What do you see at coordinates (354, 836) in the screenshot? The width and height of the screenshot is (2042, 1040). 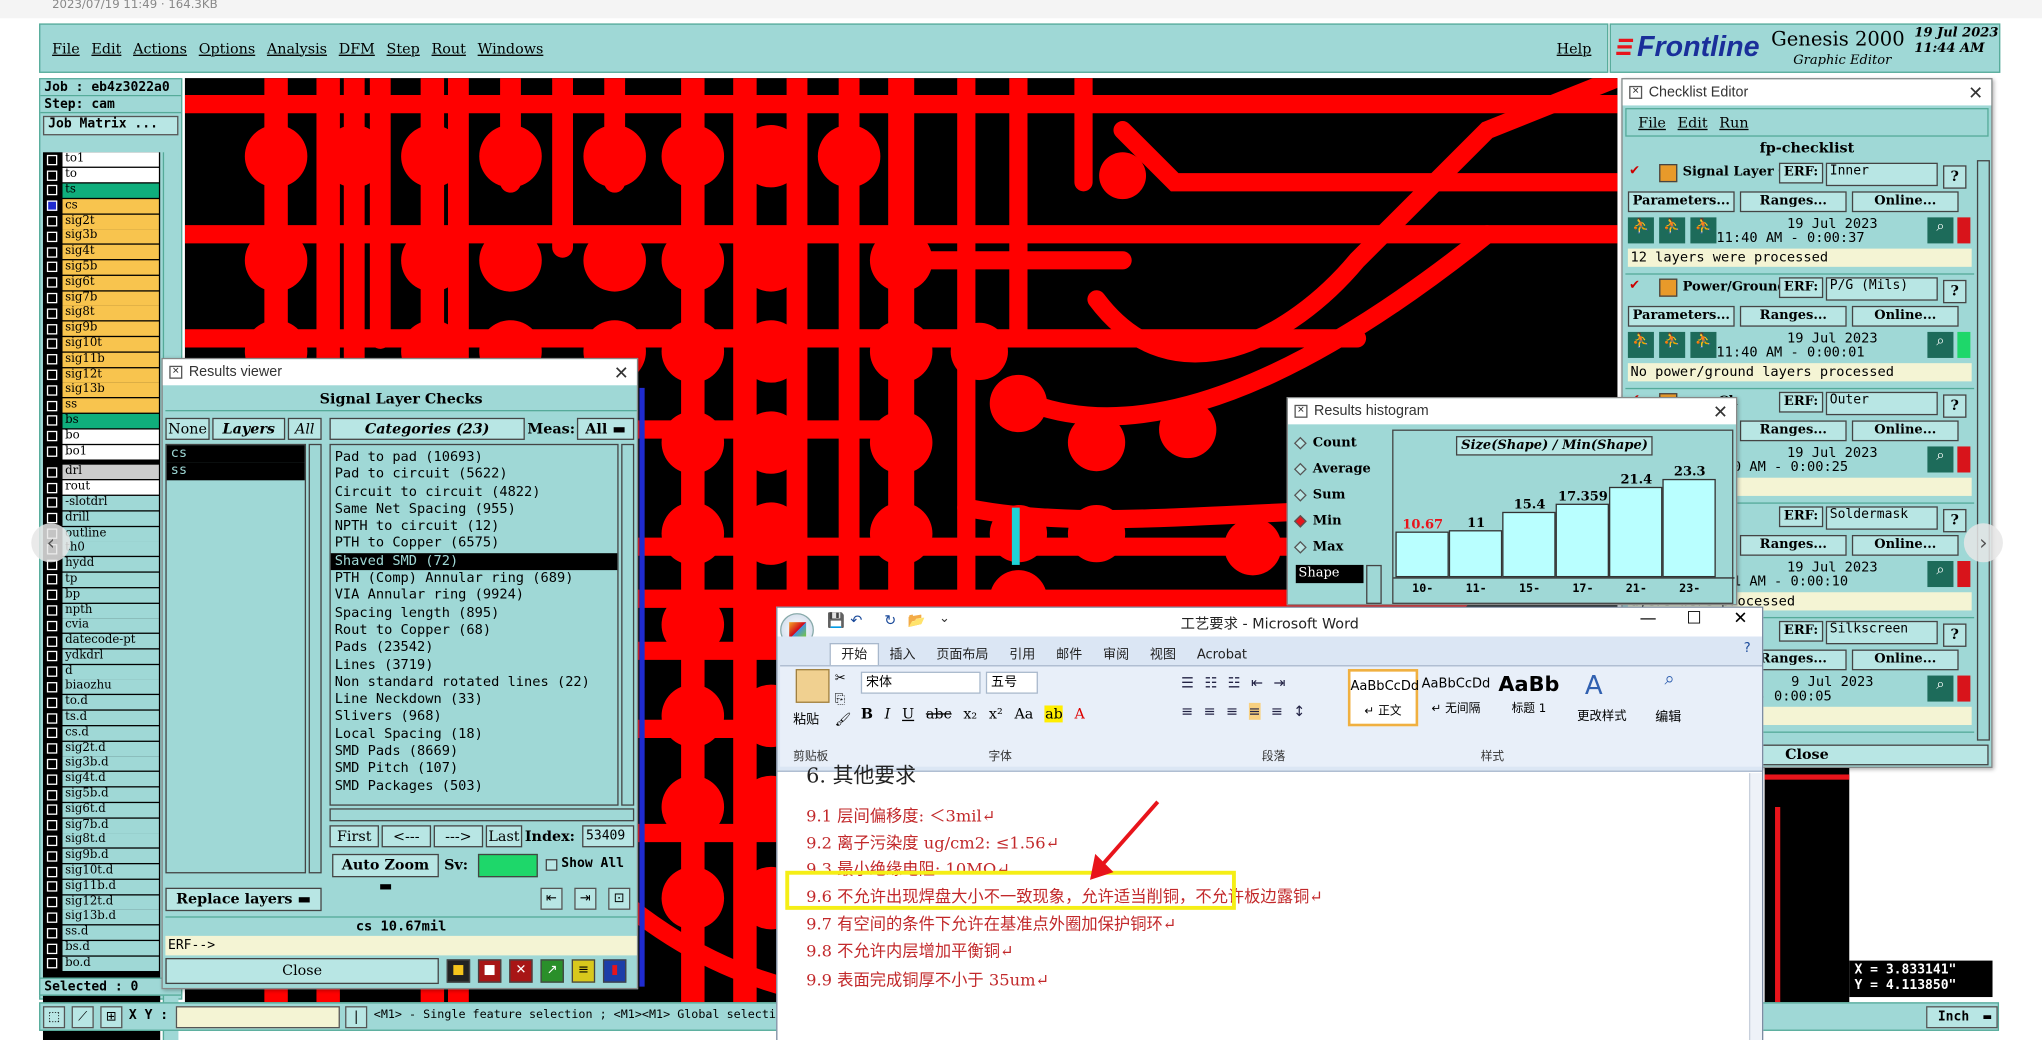 I see `first-button: First` at bounding box center [354, 836].